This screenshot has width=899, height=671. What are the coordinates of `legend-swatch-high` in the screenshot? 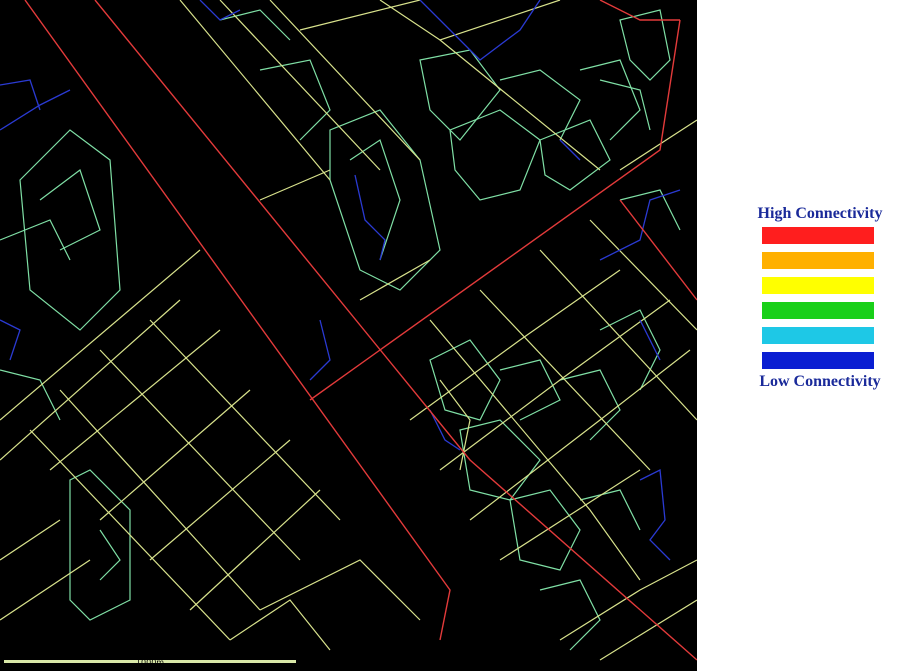 It's located at (818, 235).